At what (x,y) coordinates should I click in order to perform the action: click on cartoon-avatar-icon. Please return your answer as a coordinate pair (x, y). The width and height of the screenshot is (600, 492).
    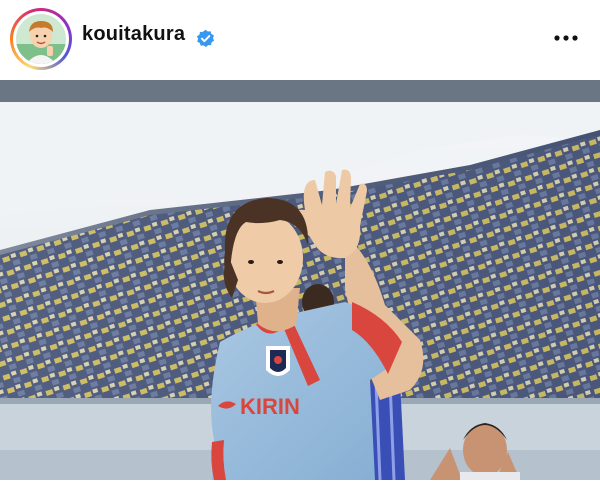
    Looking at the image, I should click on (41, 39).